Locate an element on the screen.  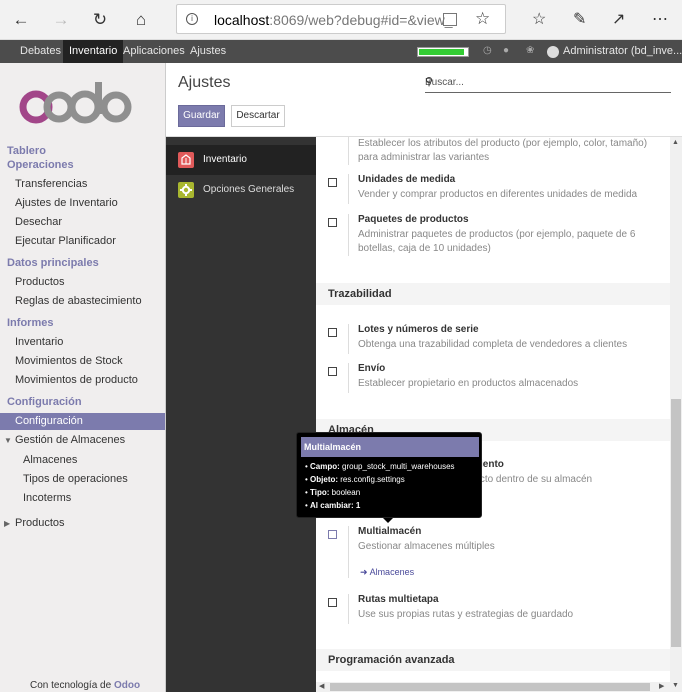
tooltip-field-row: • Campo: group_stock_multi_warehouses is located at coordinates (380, 466).